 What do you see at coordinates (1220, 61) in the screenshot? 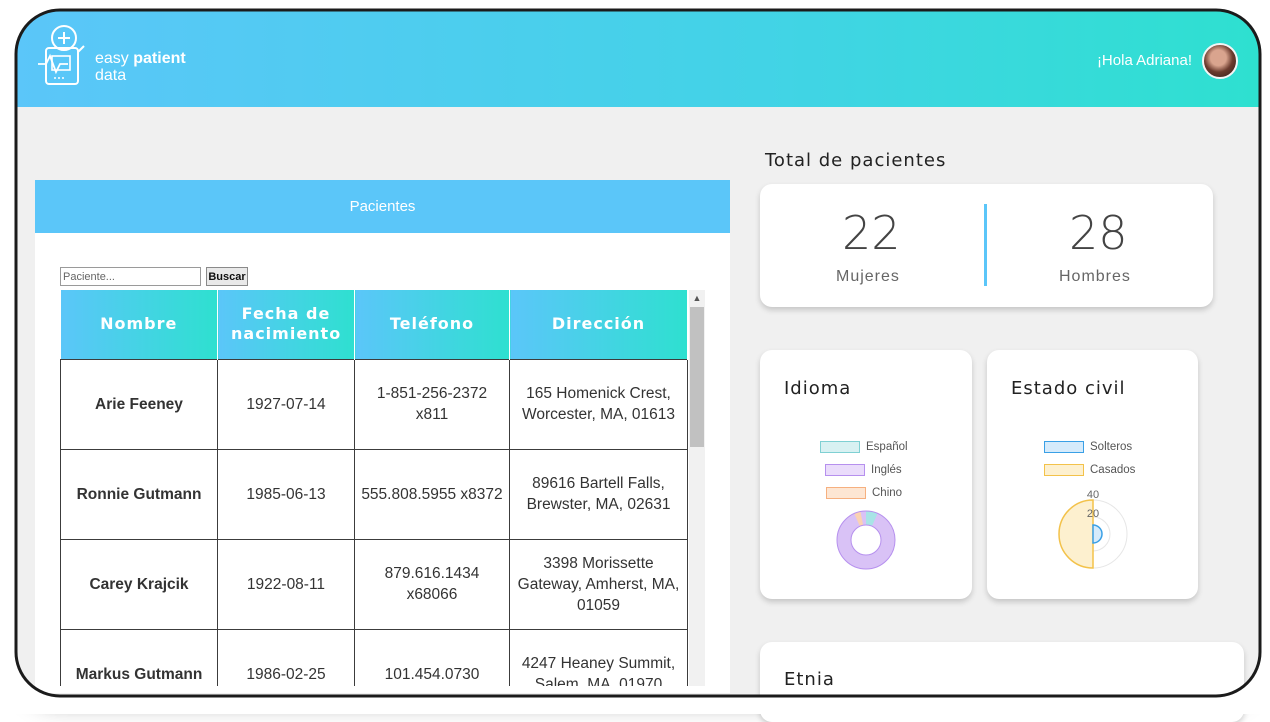
I see `user-avatar` at bounding box center [1220, 61].